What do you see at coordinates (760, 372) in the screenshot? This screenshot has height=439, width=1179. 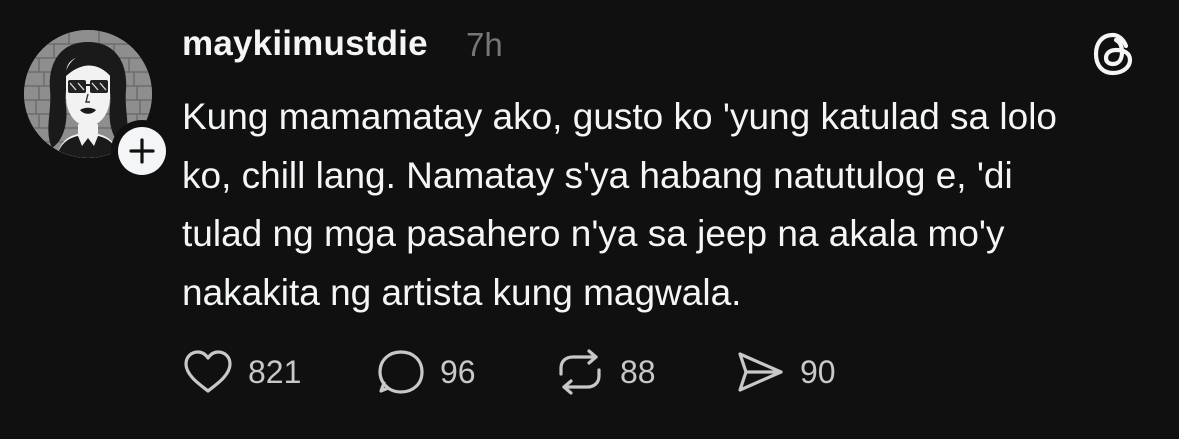 I see `send-icon` at bounding box center [760, 372].